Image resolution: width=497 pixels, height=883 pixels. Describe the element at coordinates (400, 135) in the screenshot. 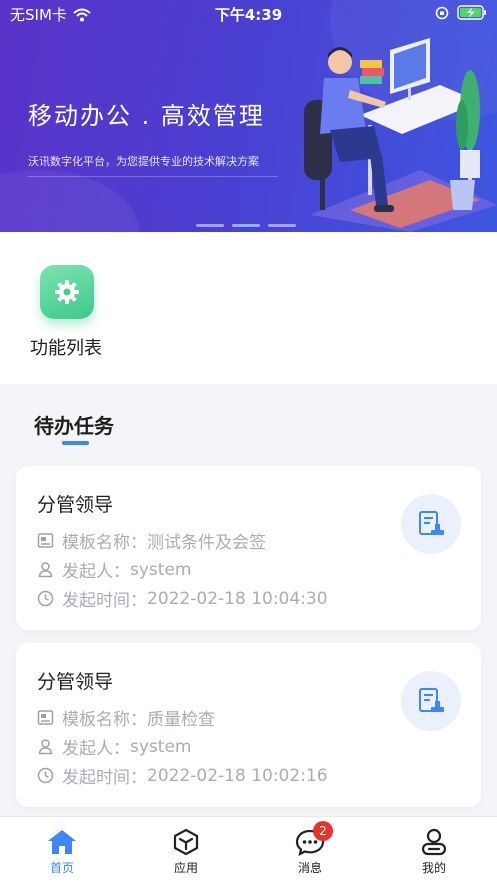

I see `office-worker-illustration` at that location.